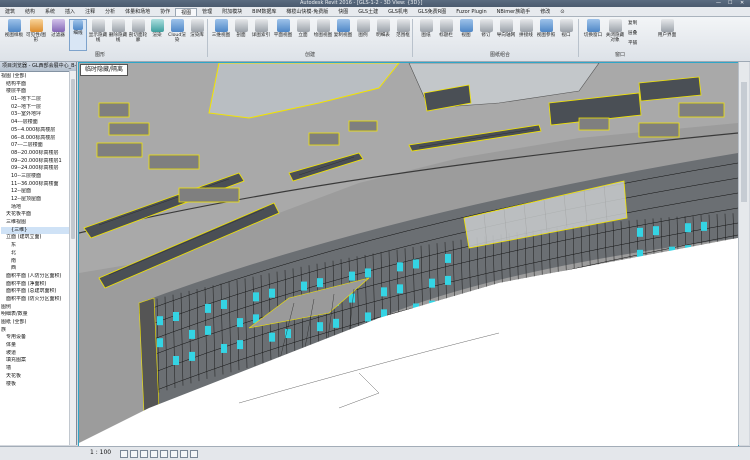  I want to click on cloud-render-button: Cloud渲染, so click(177, 34).